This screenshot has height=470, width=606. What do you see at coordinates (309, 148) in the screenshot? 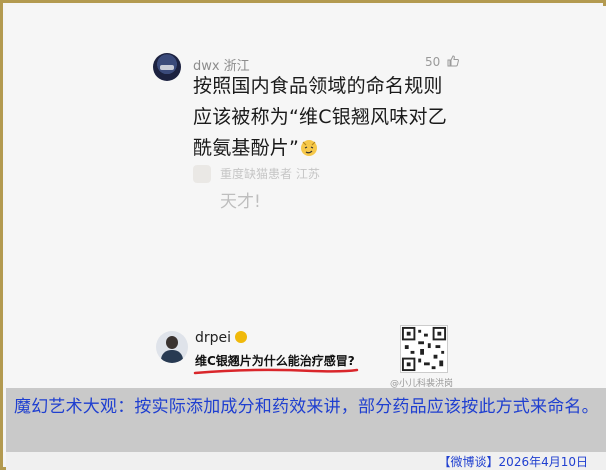
I see `emoji-icon` at bounding box center [309, 148].